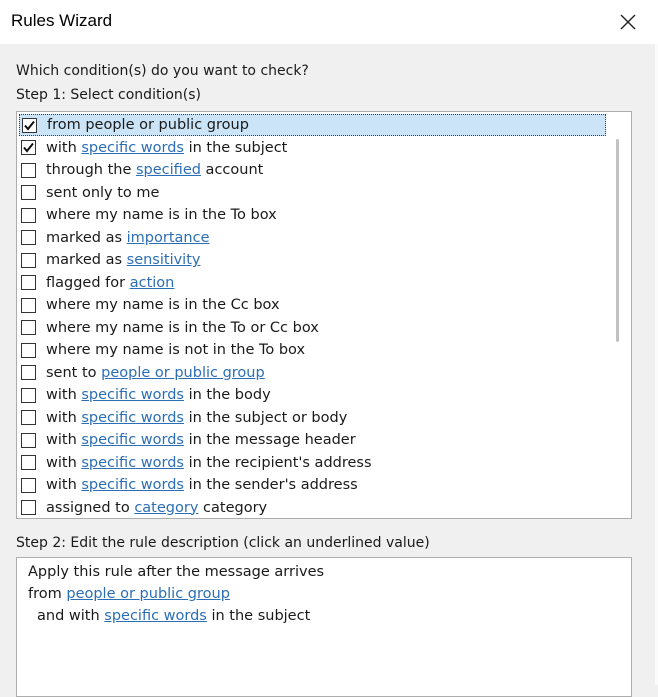 Image resolution: width=658 pixels, height=697 pixels. I want to click on description-text: from, so click(47, 594).